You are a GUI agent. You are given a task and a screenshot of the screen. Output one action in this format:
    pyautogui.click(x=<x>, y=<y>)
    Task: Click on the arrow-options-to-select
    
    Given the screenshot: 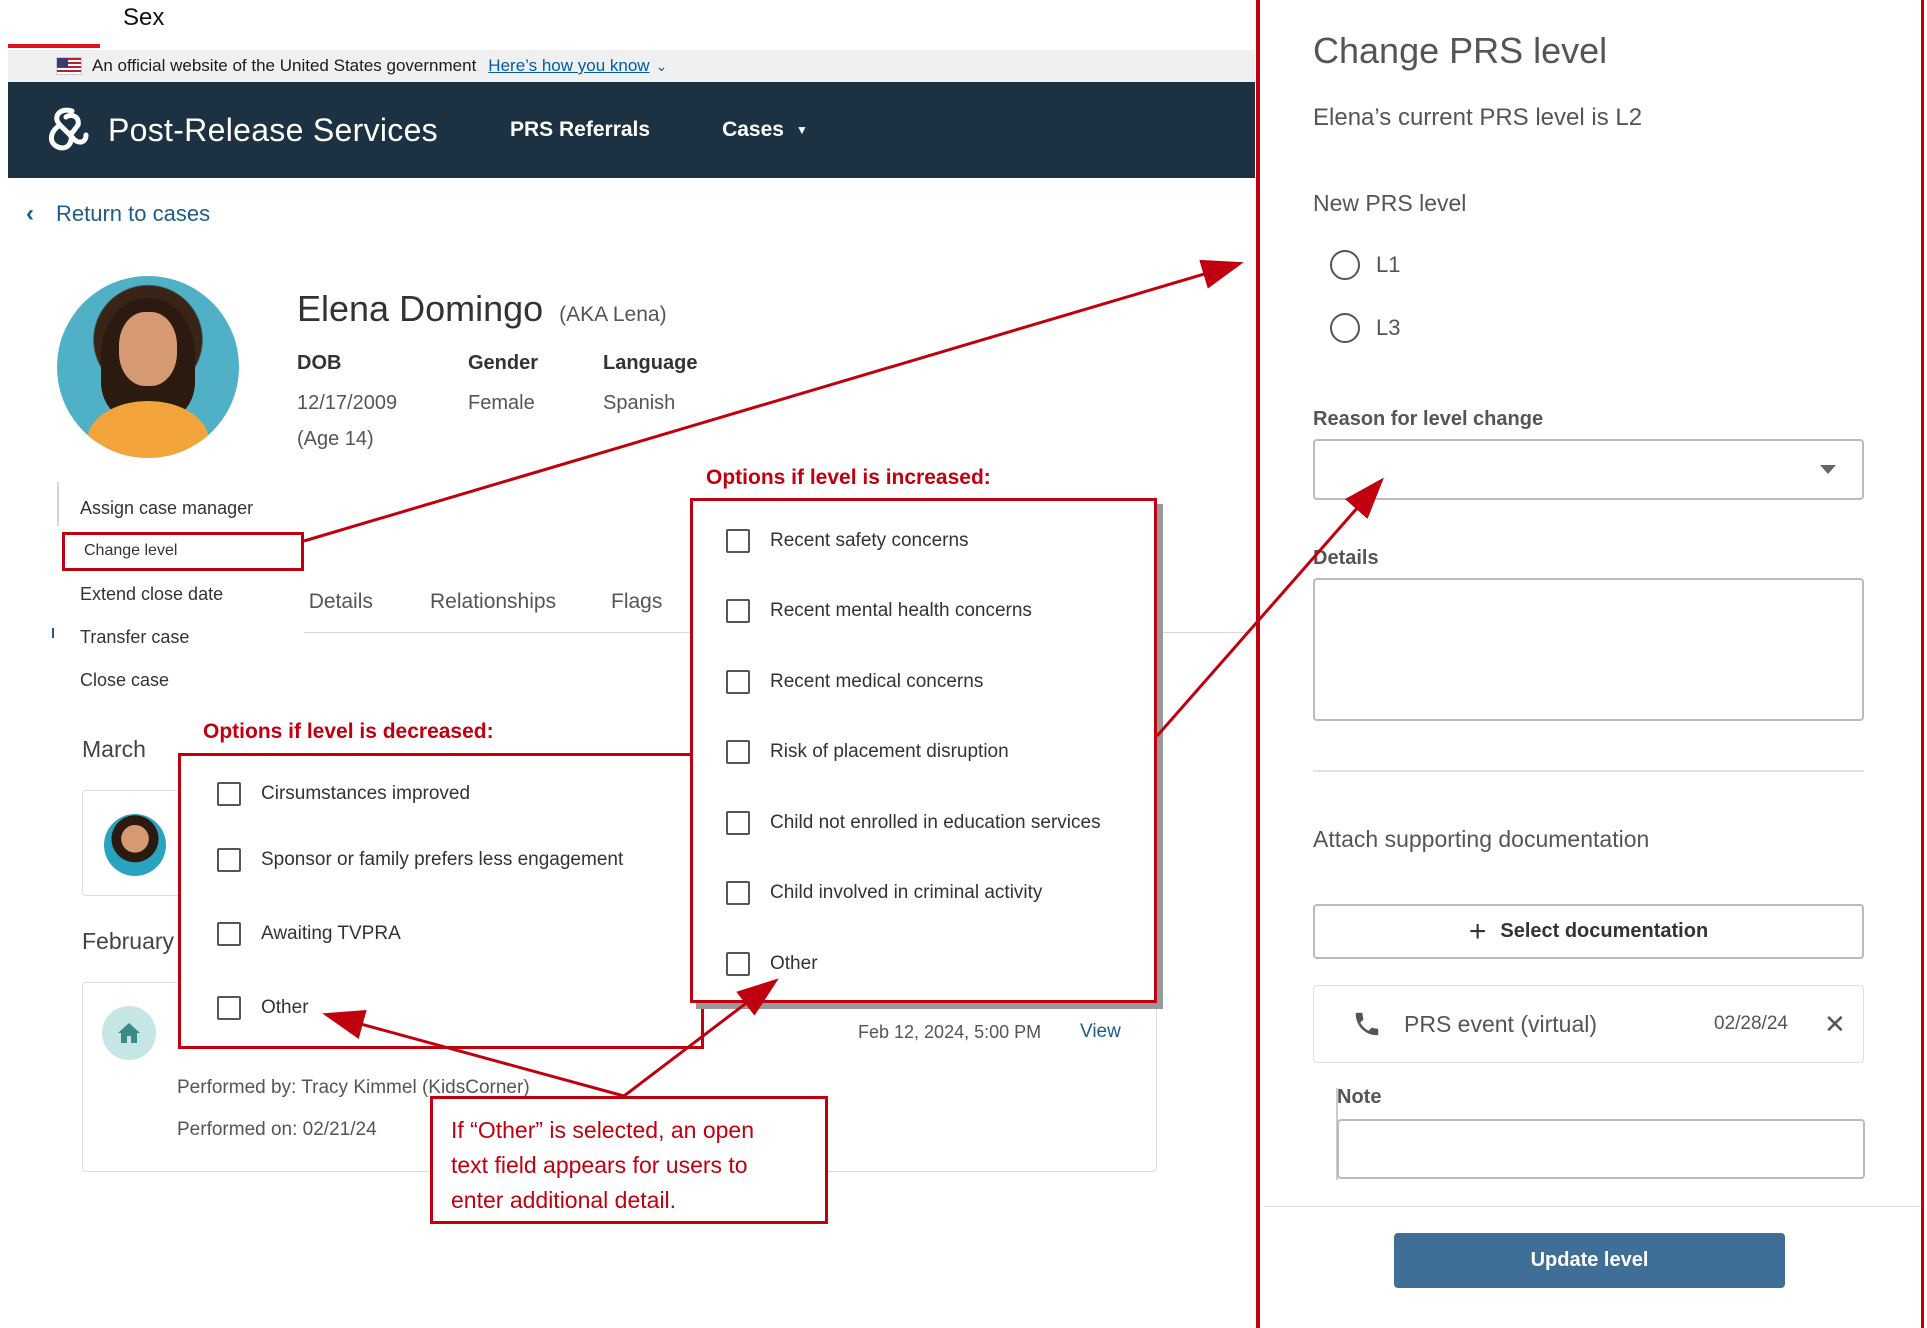 What is the action you would take?
    pyautogui.click(x=1269, y=607)
    